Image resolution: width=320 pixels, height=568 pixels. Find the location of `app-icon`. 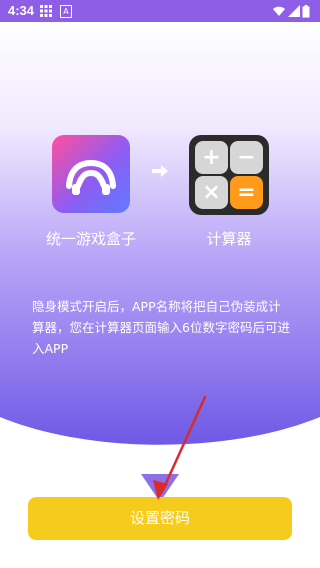

app-icon is located at coordinates (91, 174).